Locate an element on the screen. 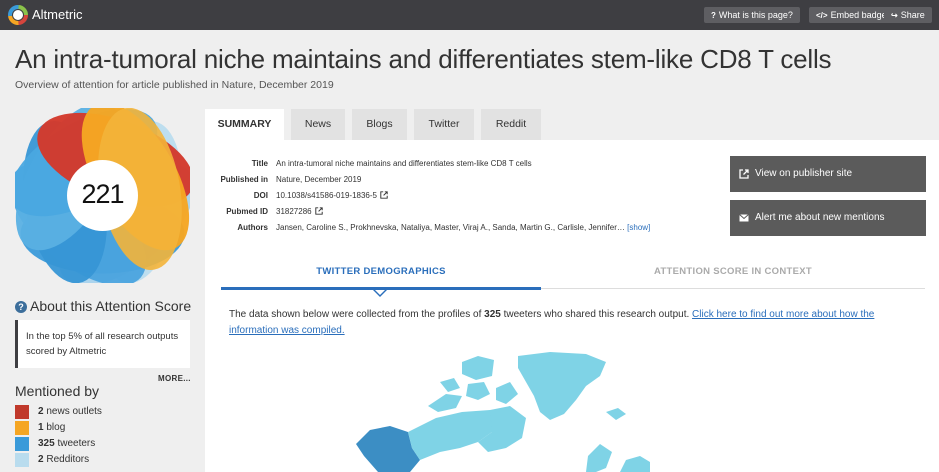 The height and width of the screenshot is (472, 939). mention-item-blog: 1 blog is located at coordinates (58, 429).